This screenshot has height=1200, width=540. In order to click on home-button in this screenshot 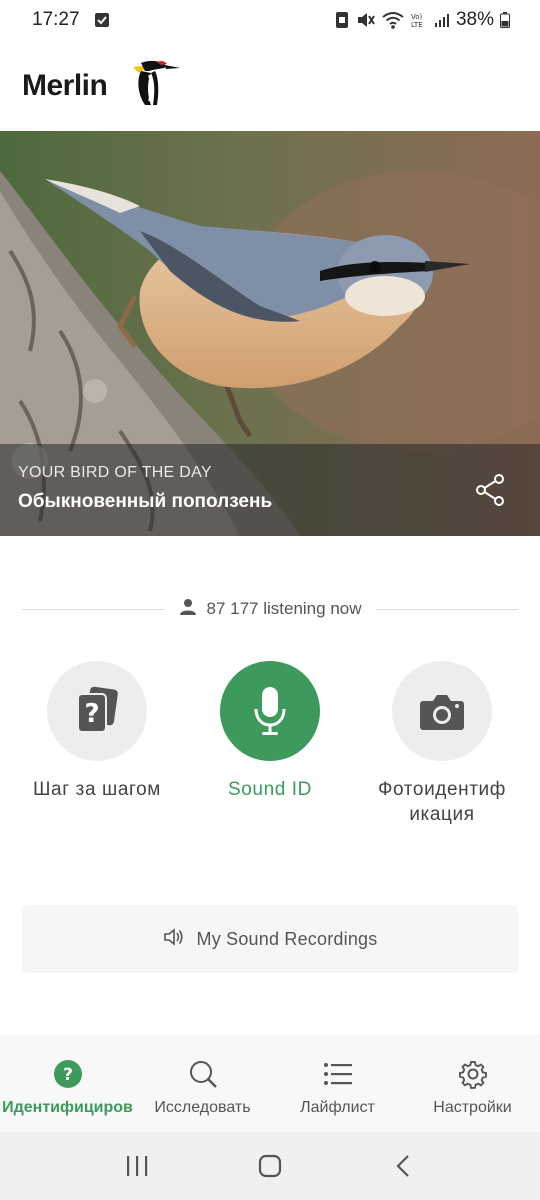, I will do `click(270, 1166)`.